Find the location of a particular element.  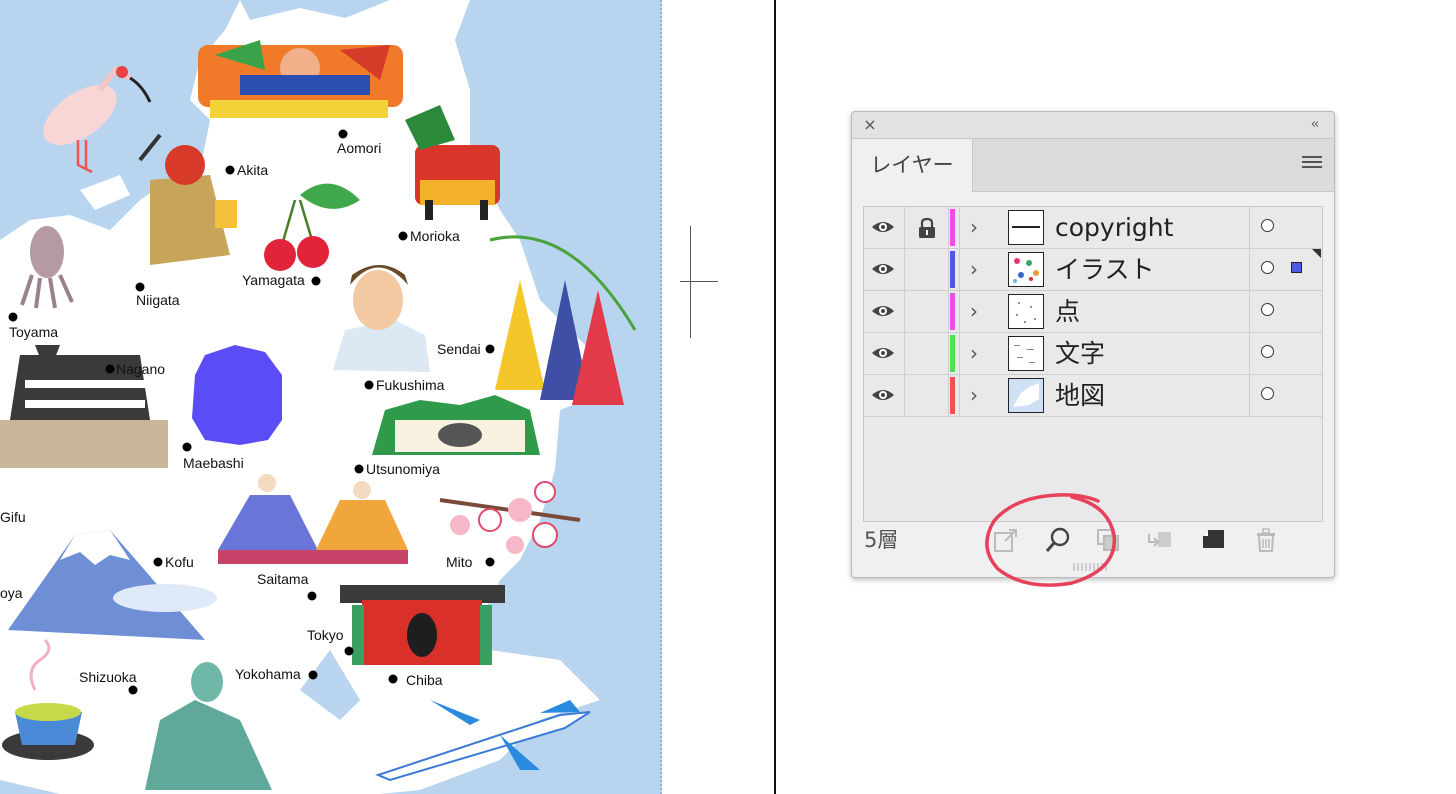

artboard-divider is located at coordinates (775, 397).